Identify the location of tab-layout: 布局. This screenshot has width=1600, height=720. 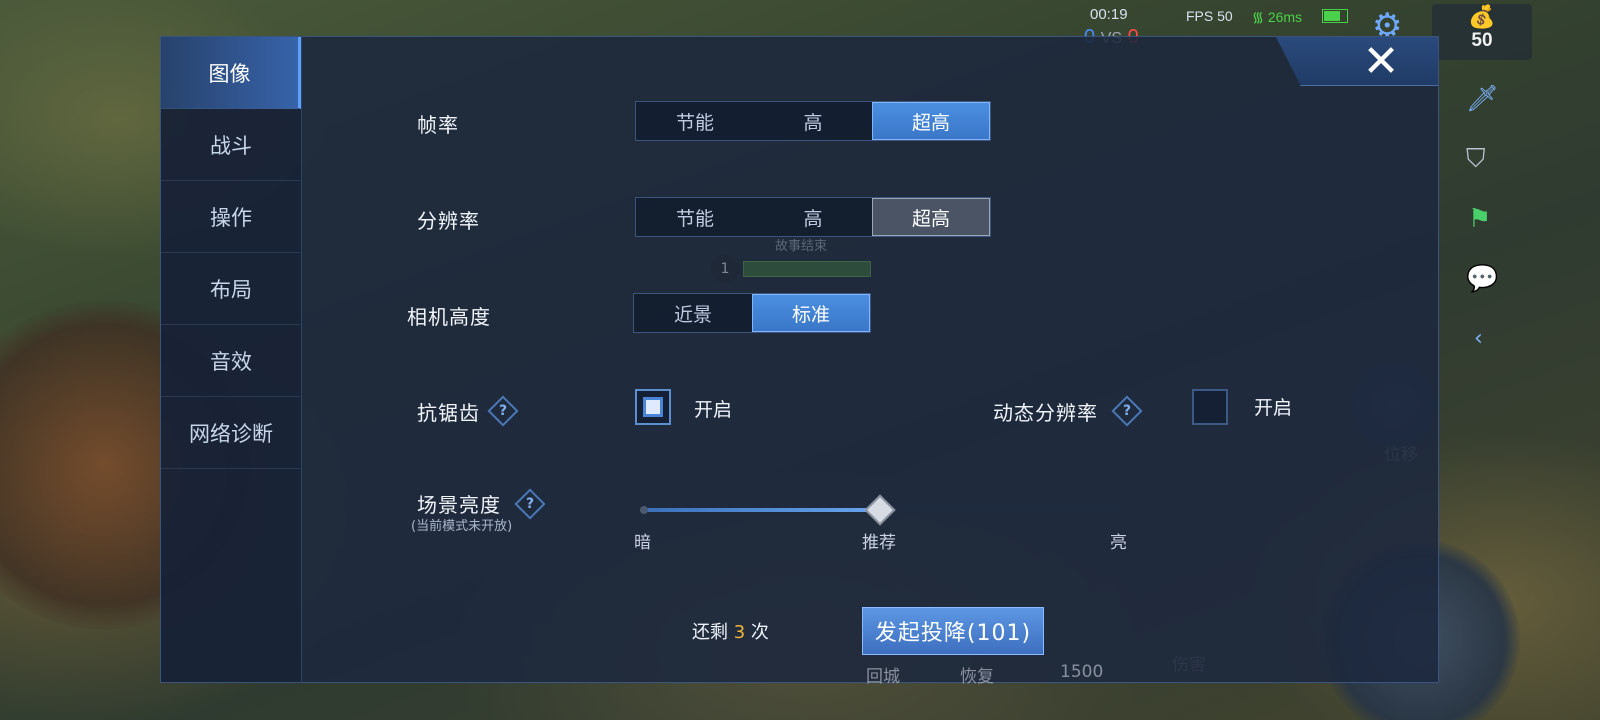
(231, 289).